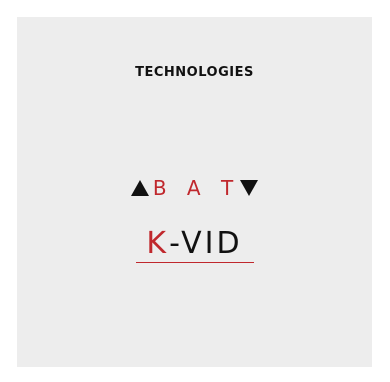  Describe the element at coordinates (206, 243) in the screenshot. I see `kvid-logo-rest: -VID` at that location.